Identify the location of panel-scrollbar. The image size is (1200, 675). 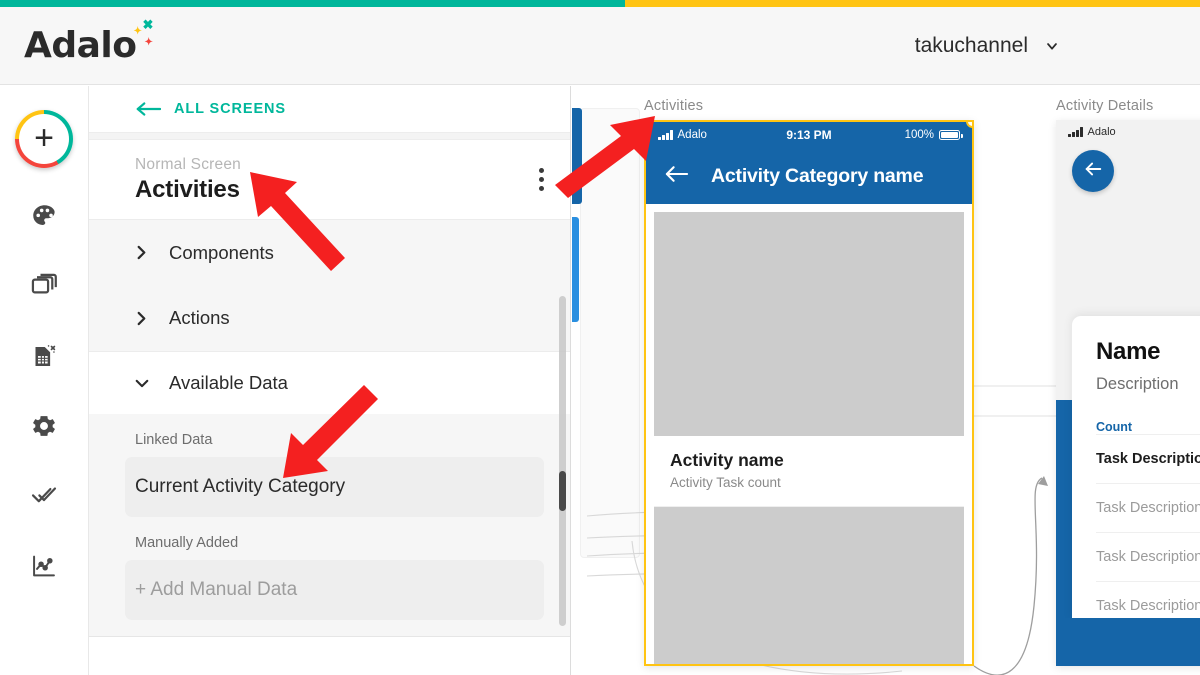
(562, 461).